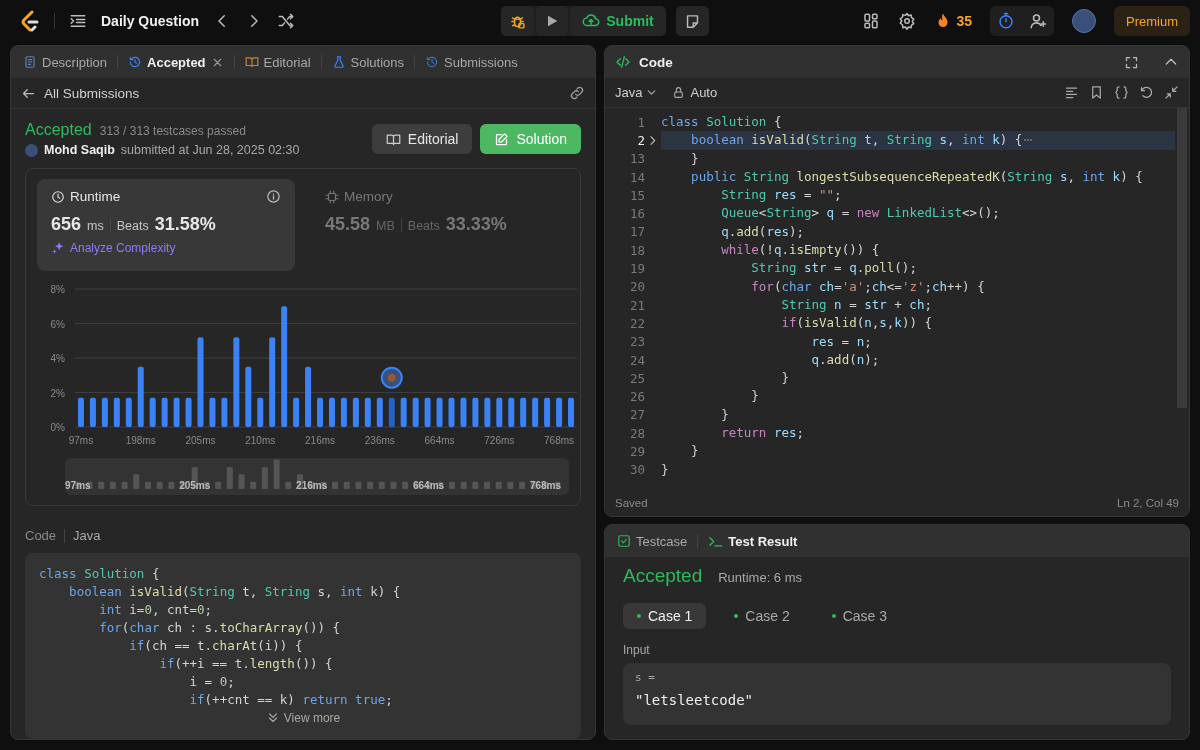 The image size is (1200, 750). I want to click on panel-tab: Testcase, so click(652, 541).